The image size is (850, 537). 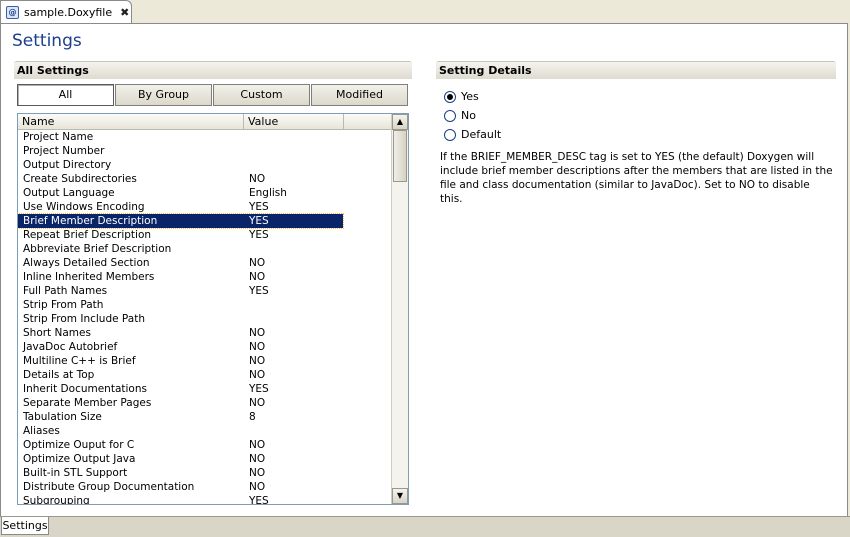 I want to click on table-row: Optimize Ouput for C NO, so click(x=204, y=445).